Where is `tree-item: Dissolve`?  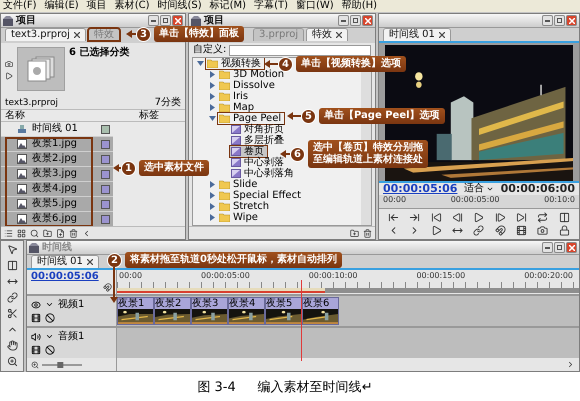
tree-item: Dissolve is located at coordinates (248, 85).